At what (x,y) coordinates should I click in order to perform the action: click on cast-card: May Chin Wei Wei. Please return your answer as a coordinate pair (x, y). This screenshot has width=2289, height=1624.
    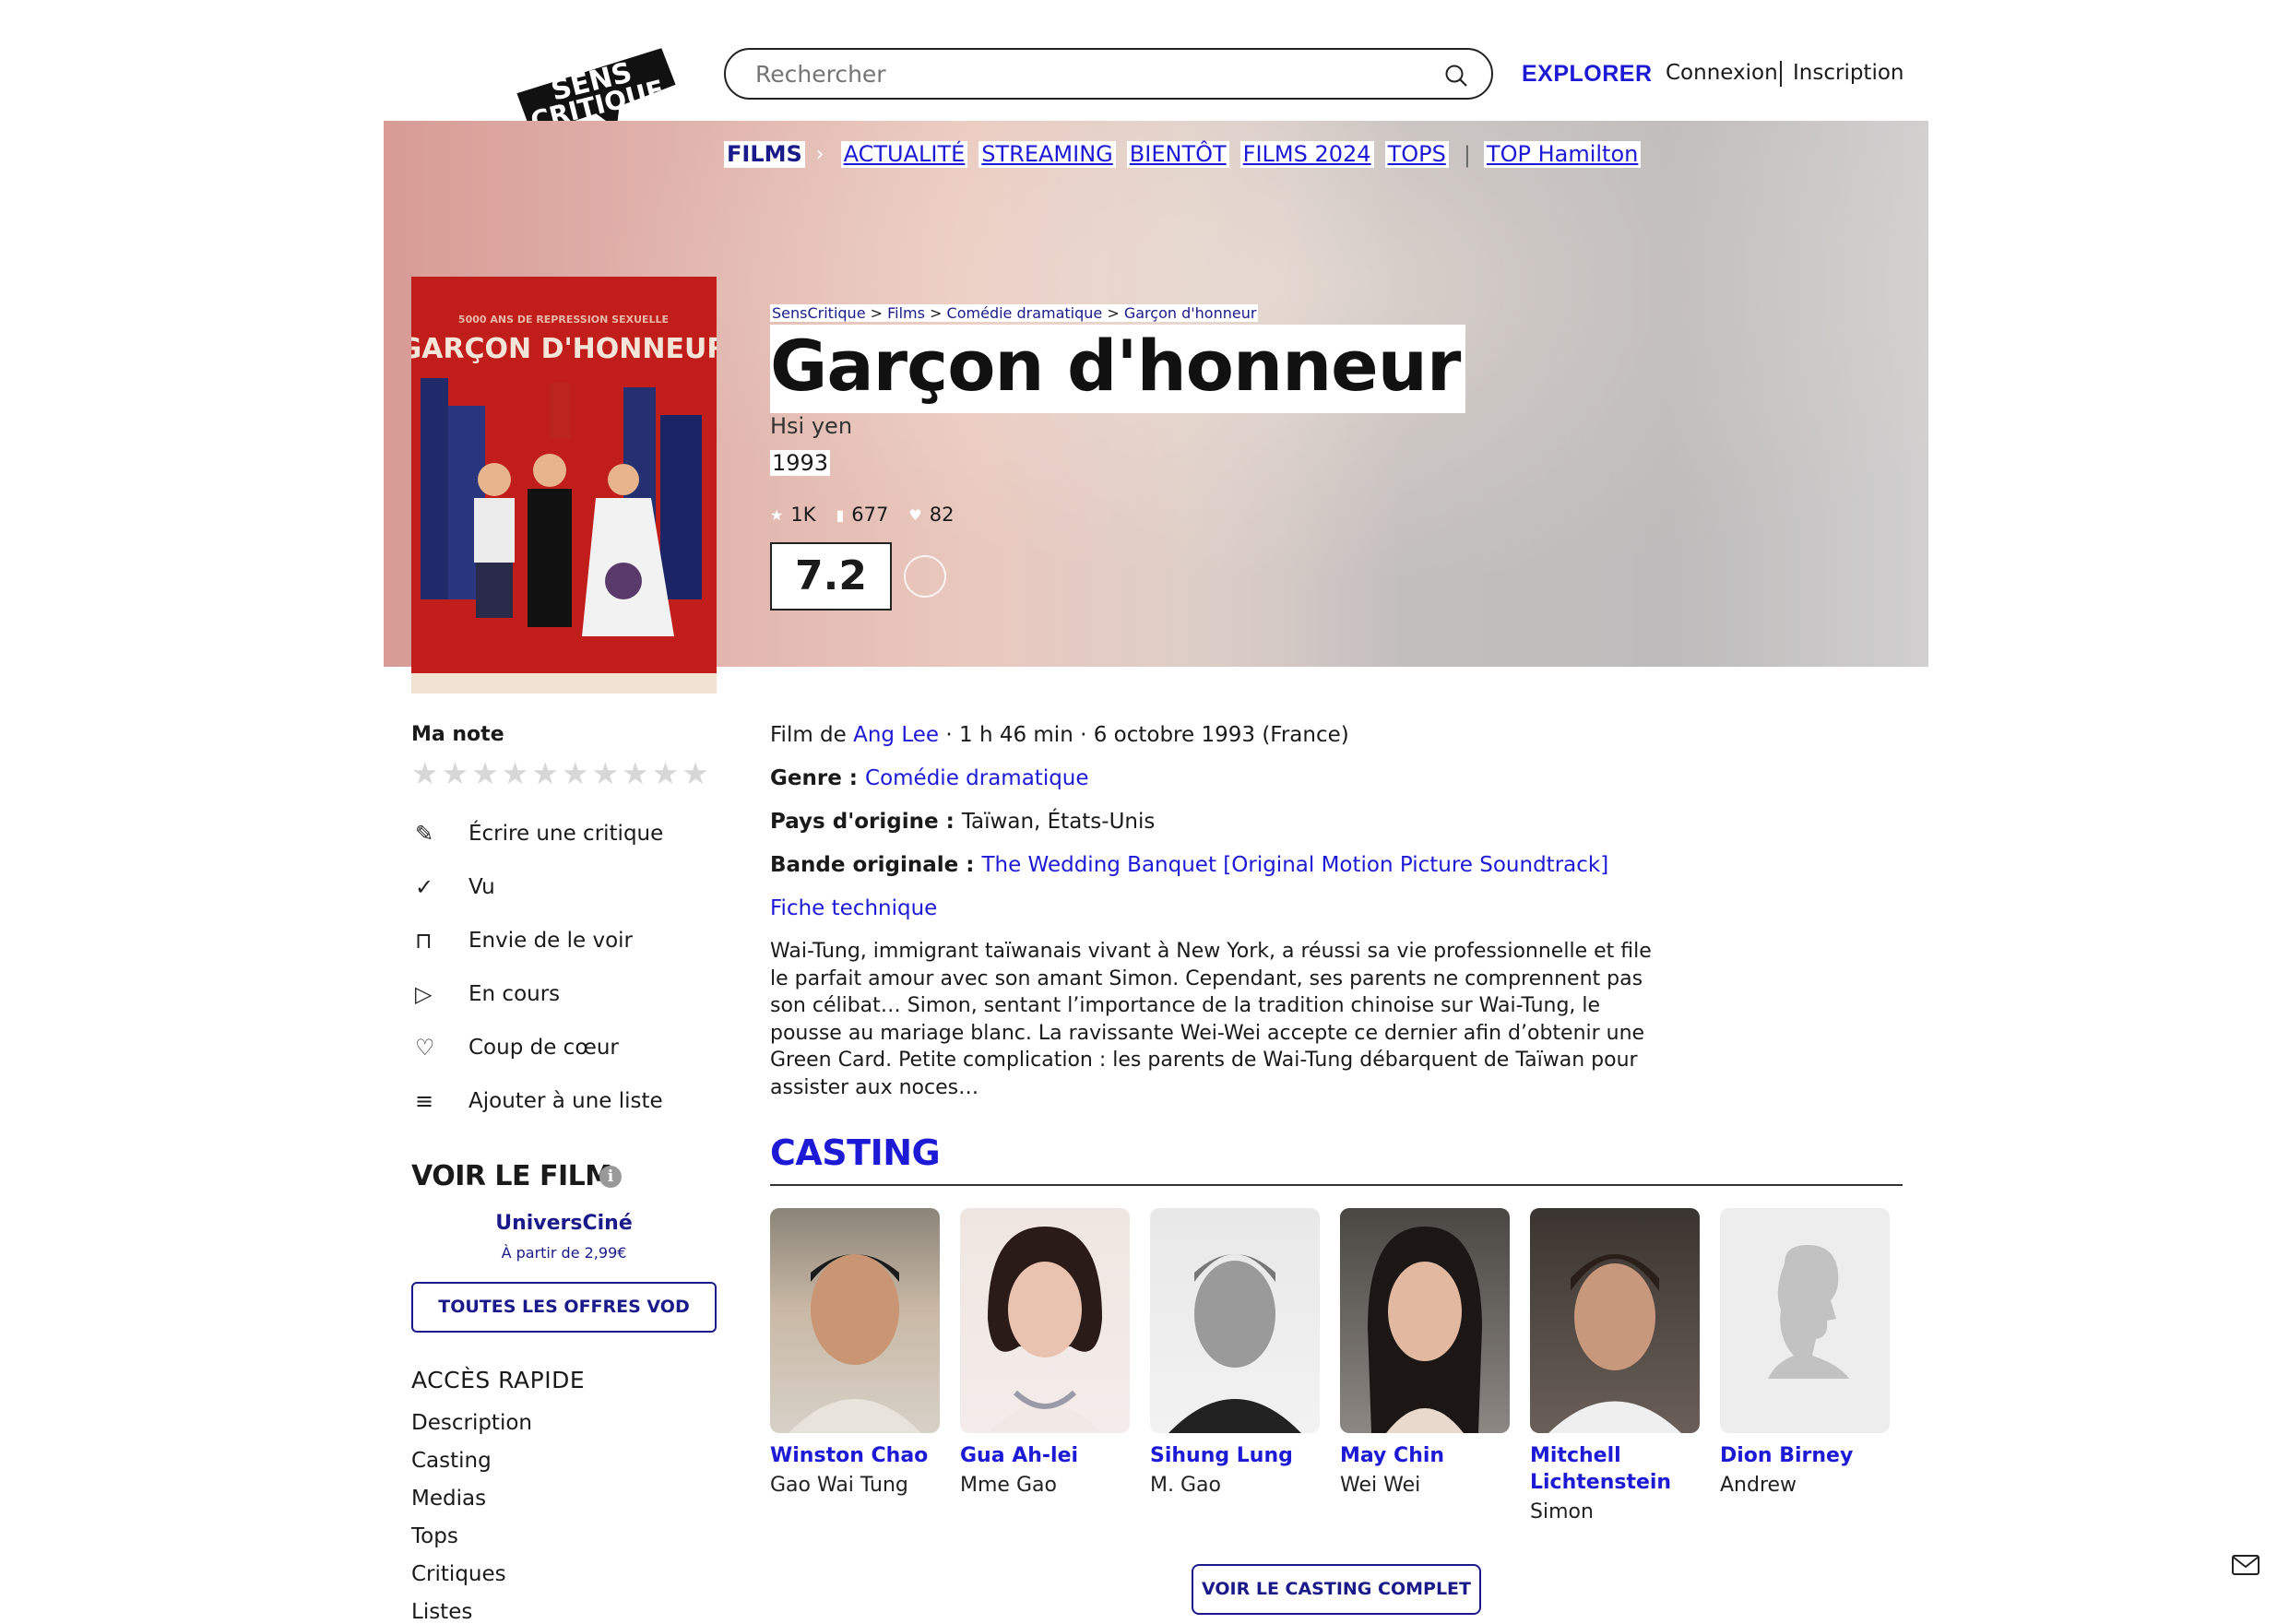
    Looking at the image, I should click on (1425, 1352).